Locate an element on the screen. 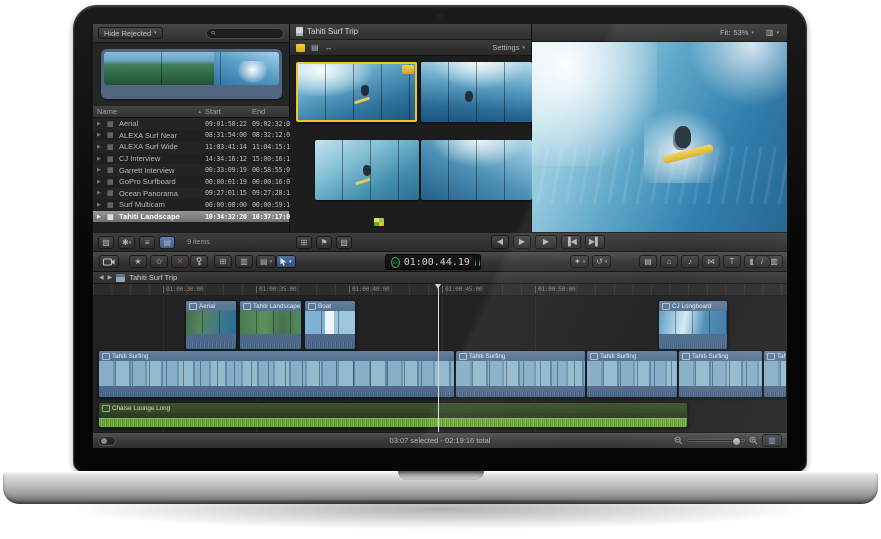  waveform-toggle-button: ▨ is located at coordinates (344, 242).